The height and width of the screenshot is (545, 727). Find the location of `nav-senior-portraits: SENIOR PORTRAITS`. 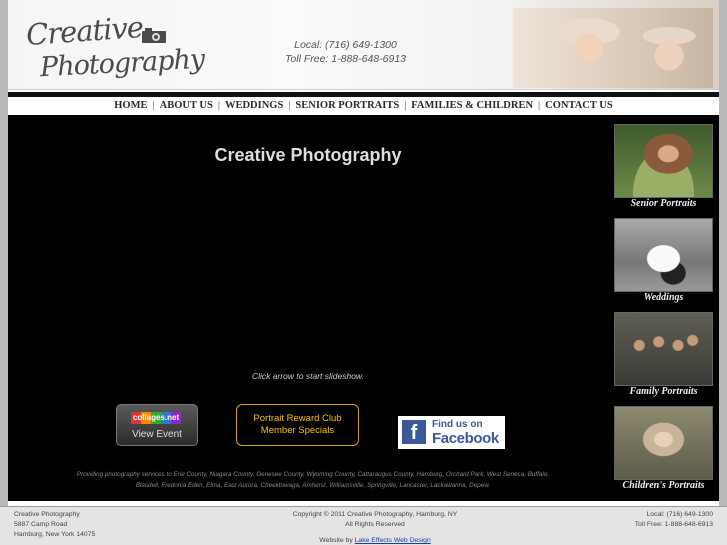

nav-senior-portraits: SENIOR PORTRAITS is located at coordinates (347, 105).